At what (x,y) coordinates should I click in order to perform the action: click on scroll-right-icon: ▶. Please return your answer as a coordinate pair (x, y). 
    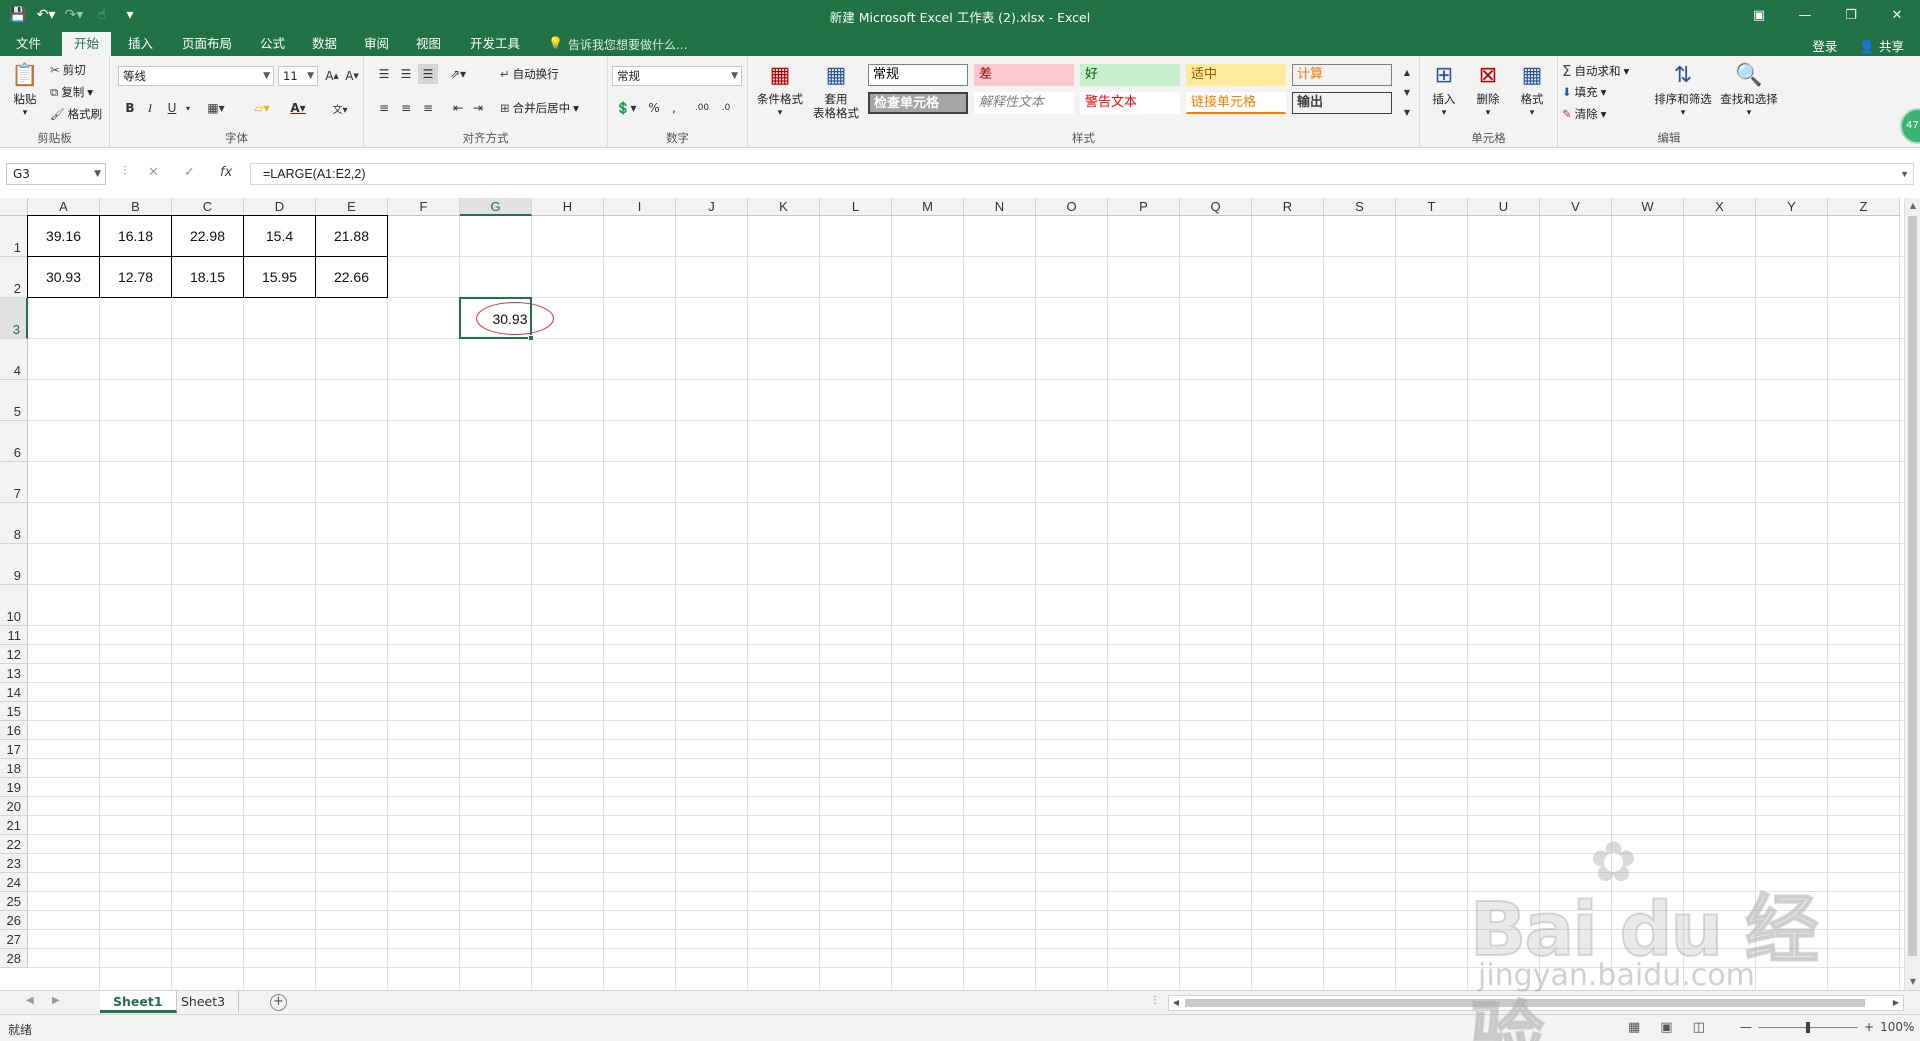
    Looking at the image, I should click on (1896, 1003).